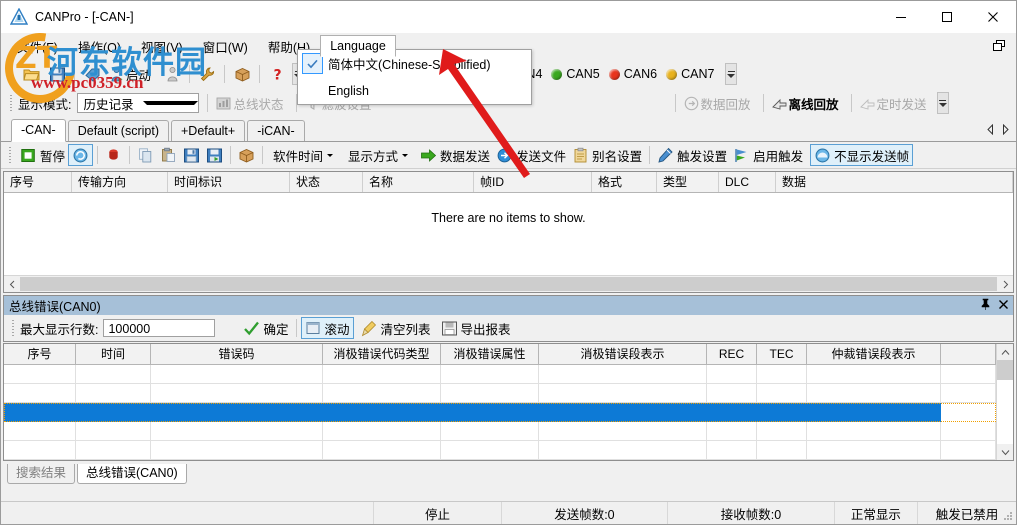 The height and width of the screenshot is (525, 1017). Describe the element at coordinates (455, 155) in the screenshot. I see `data-send-button: 数据发送` at that location.